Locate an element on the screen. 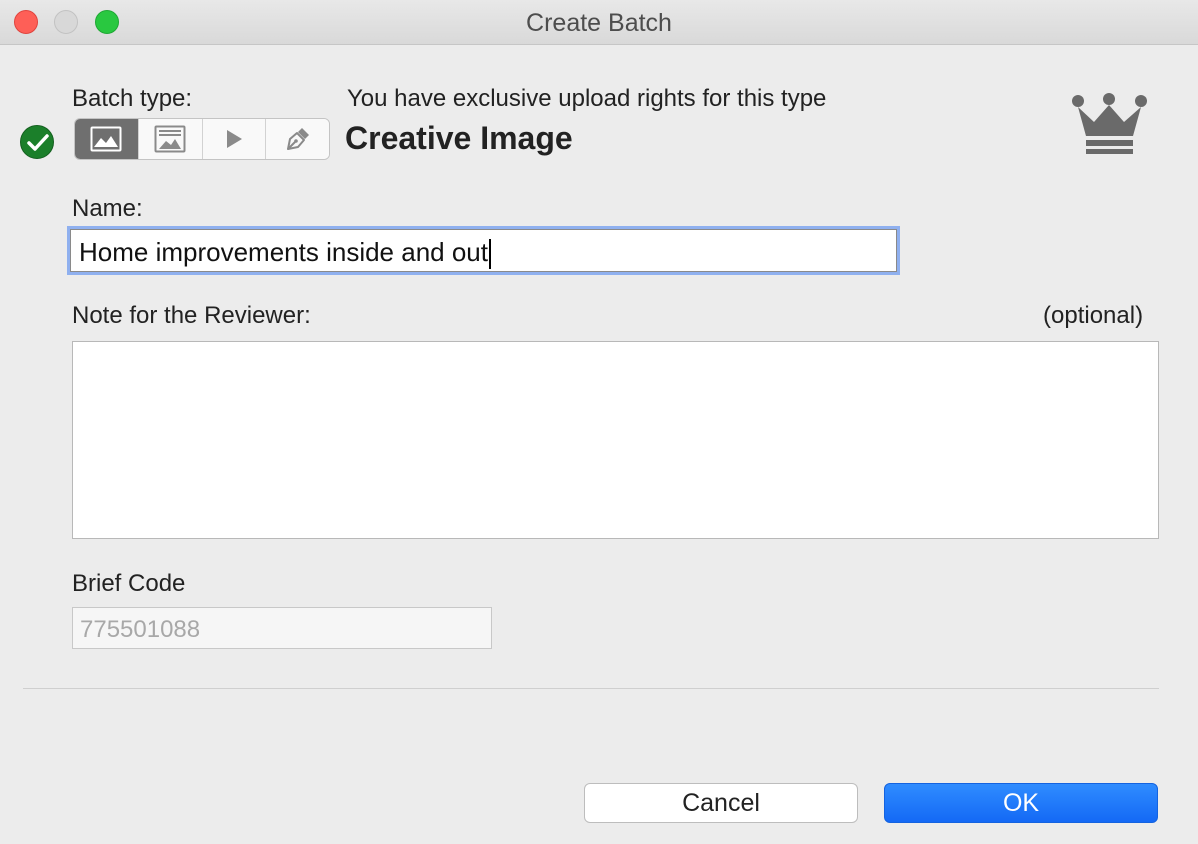  batch-type-label: Batch type: is located at coordinates (132, 98).